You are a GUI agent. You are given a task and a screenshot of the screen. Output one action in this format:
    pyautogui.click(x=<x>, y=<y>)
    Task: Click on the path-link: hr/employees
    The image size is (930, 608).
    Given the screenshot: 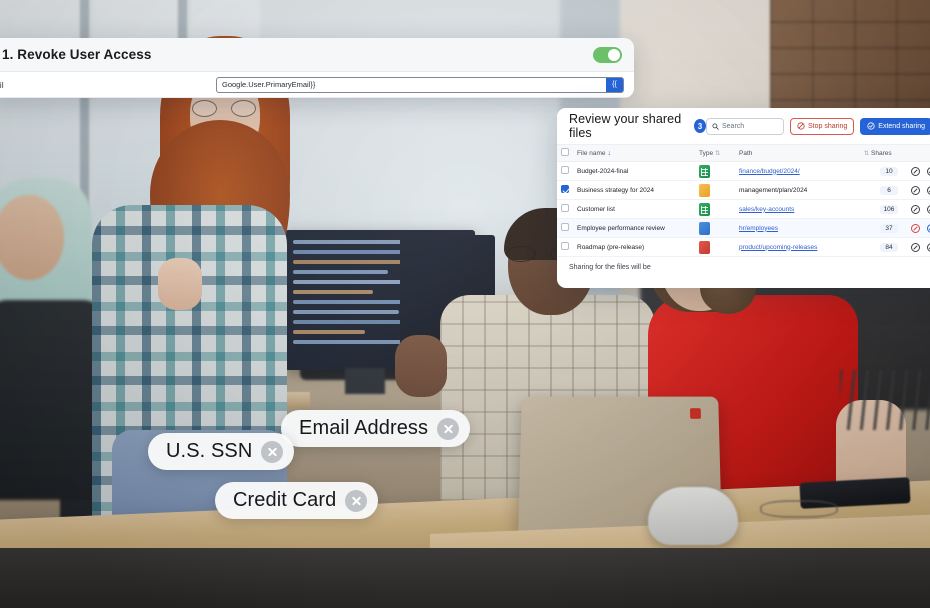 What is the action you would take?
    pyautogui.click(x=758, y=228)
    